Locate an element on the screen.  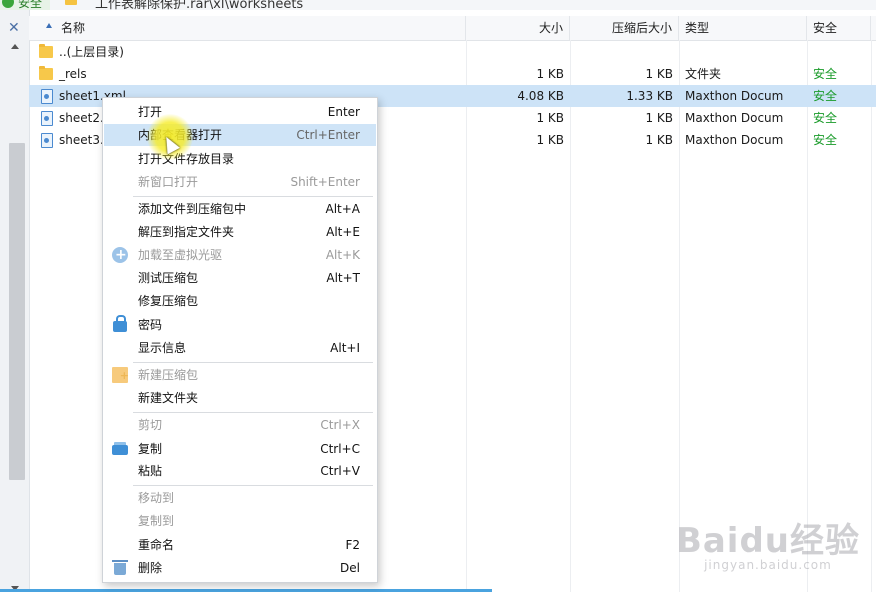
file-type: 文件夹 is located at coordinates (703, 74).